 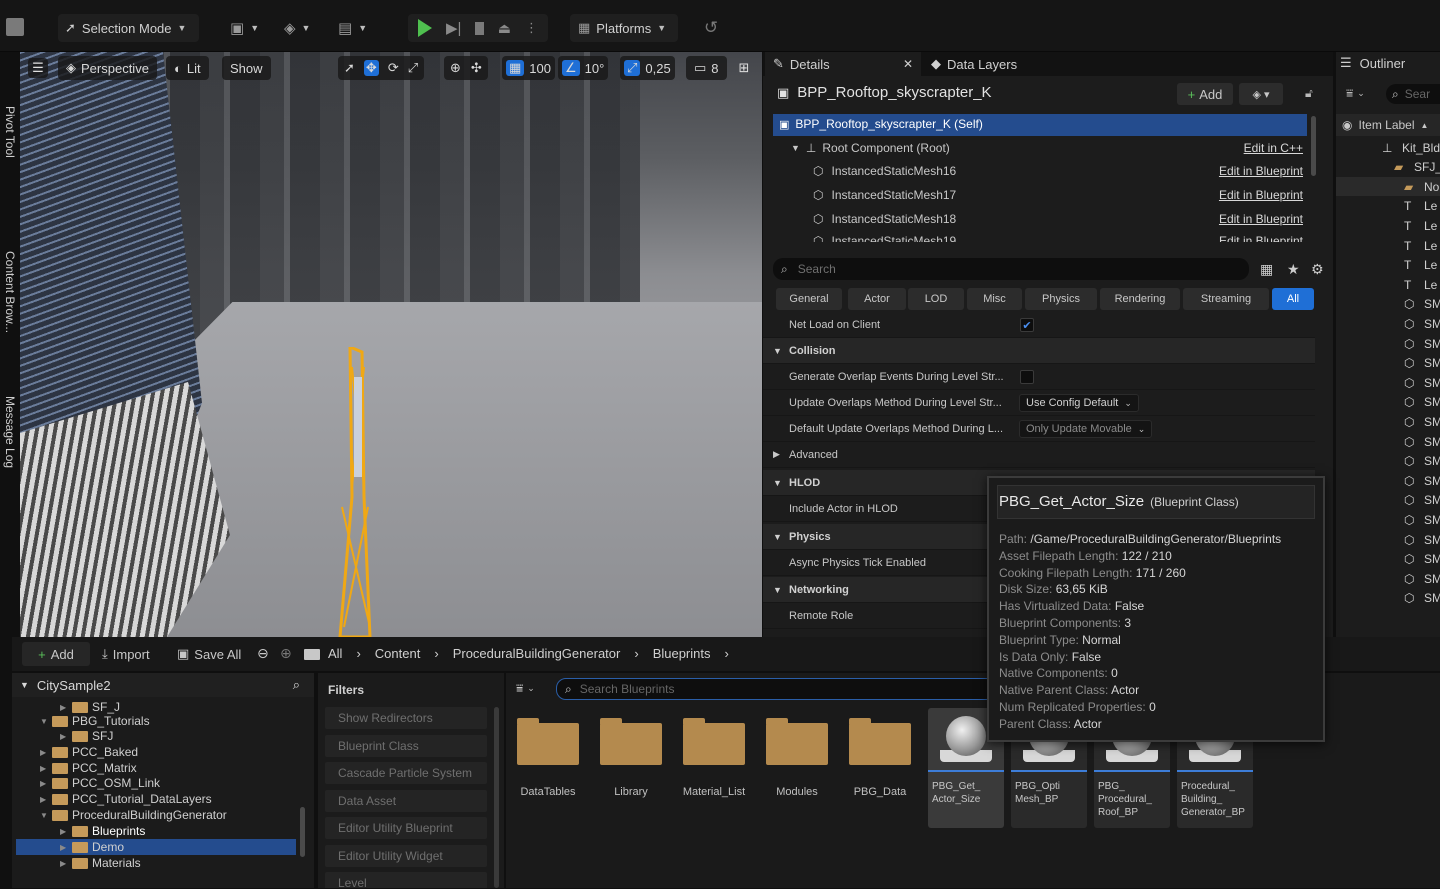 What do you see at coordinates (1313, 146) in the screenshot?
I see `tree-scrollbar` at bounding box center [1313, 146].